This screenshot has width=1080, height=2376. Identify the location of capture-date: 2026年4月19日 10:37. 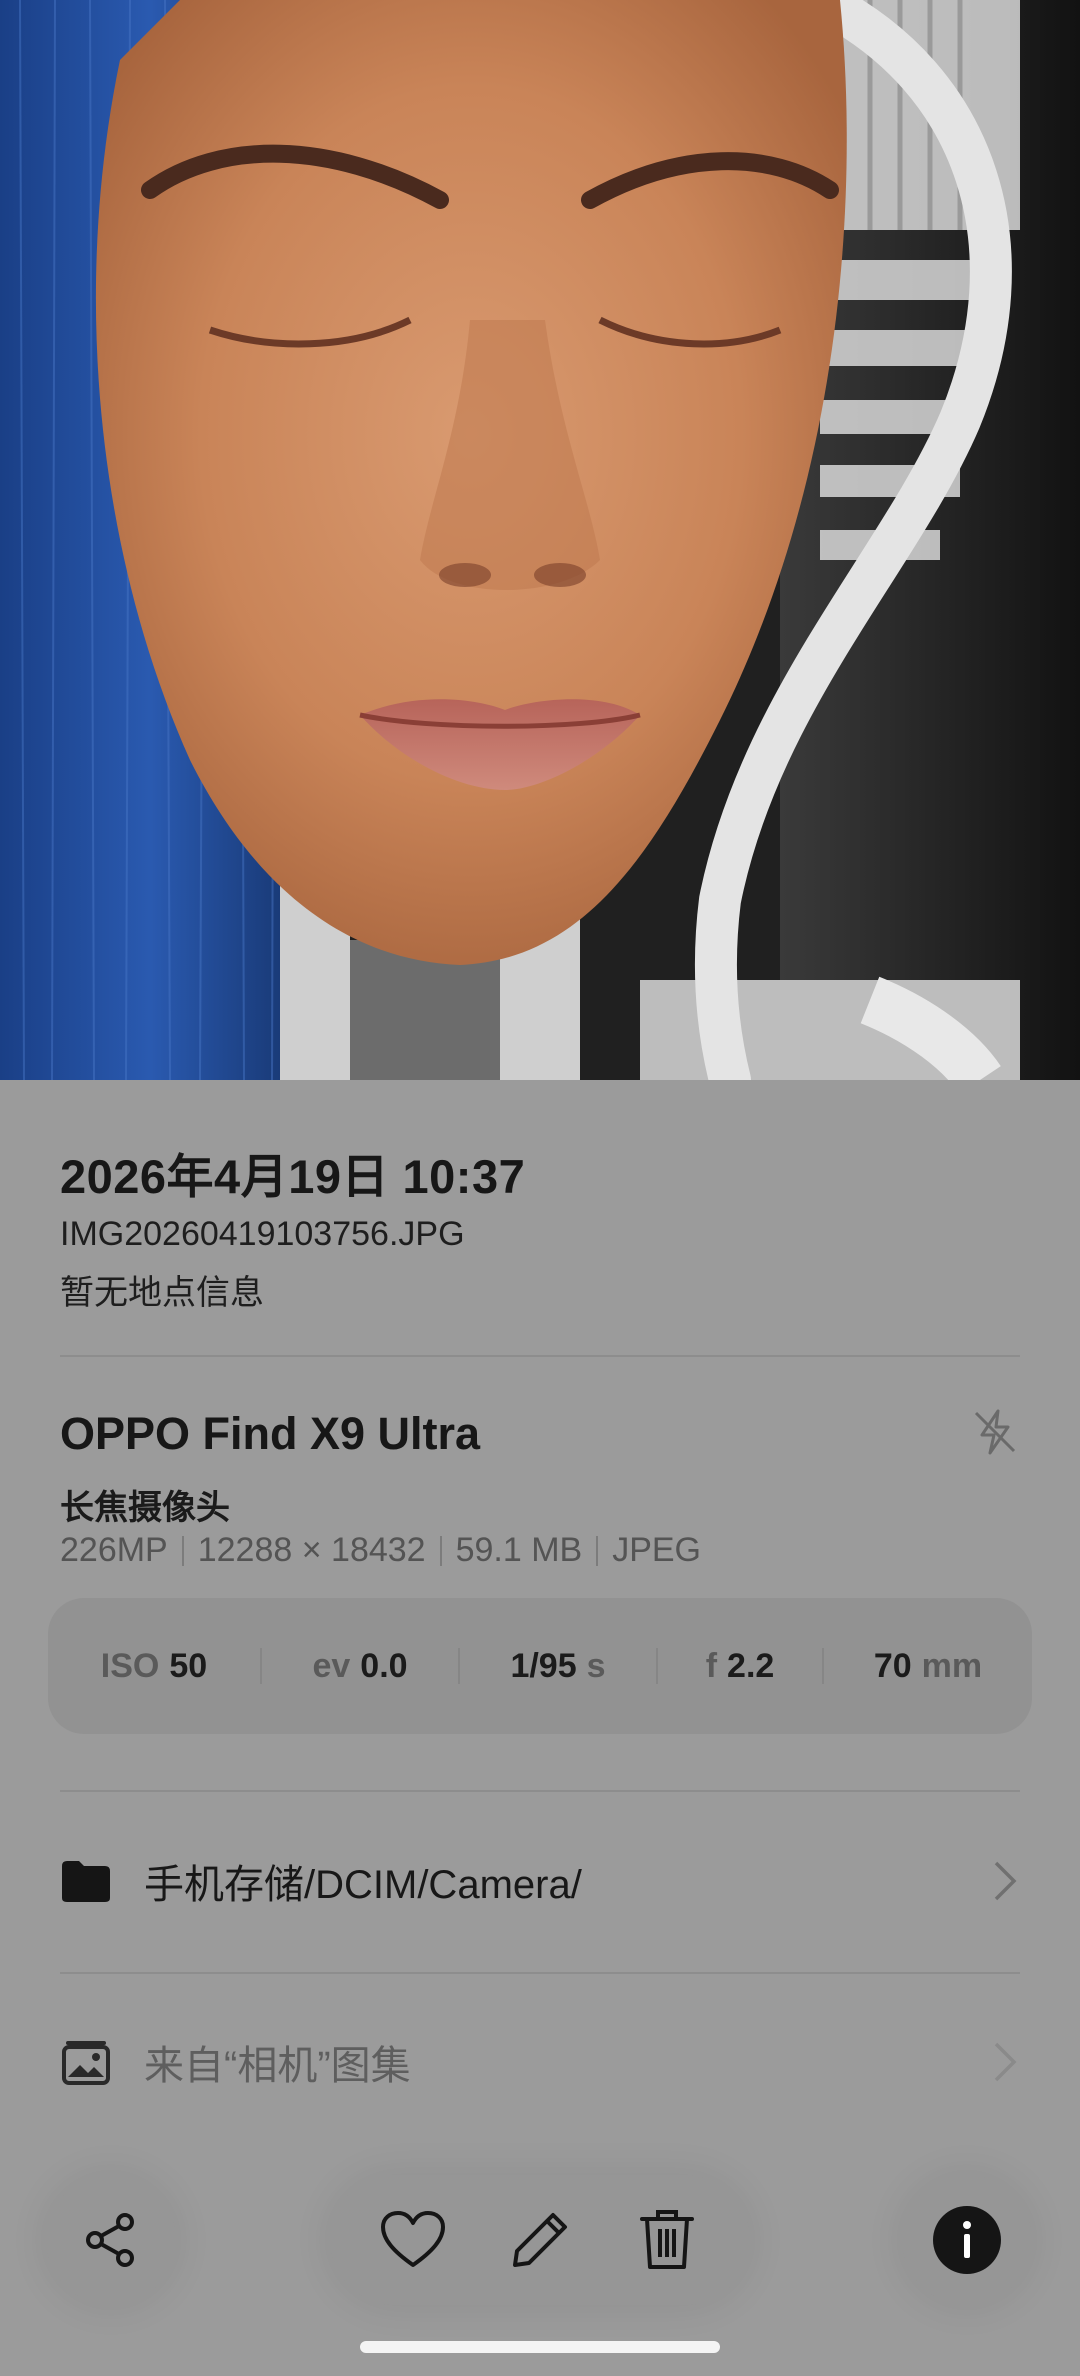
(293, 1176).